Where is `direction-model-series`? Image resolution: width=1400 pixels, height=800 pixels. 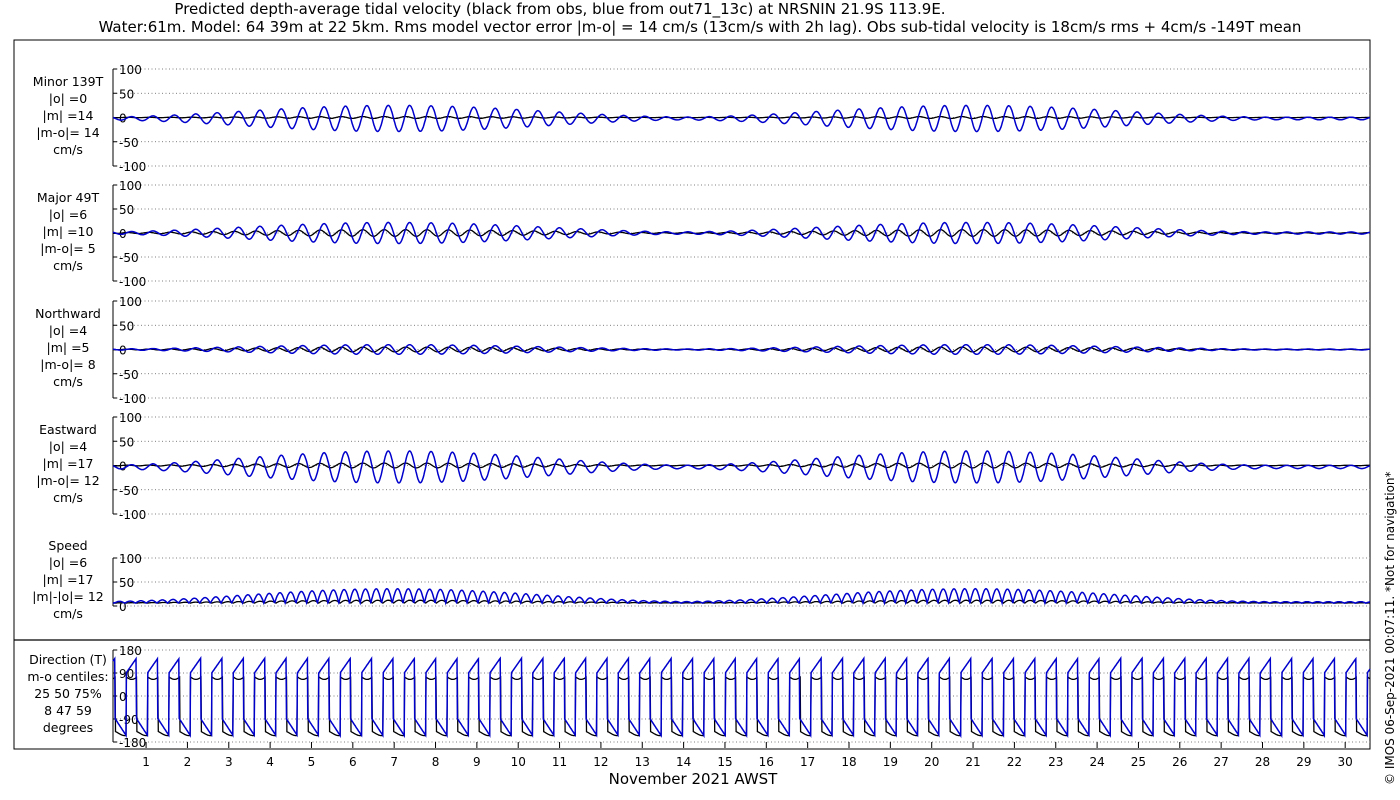
direction-model-series is located at coordinates (741, 697).